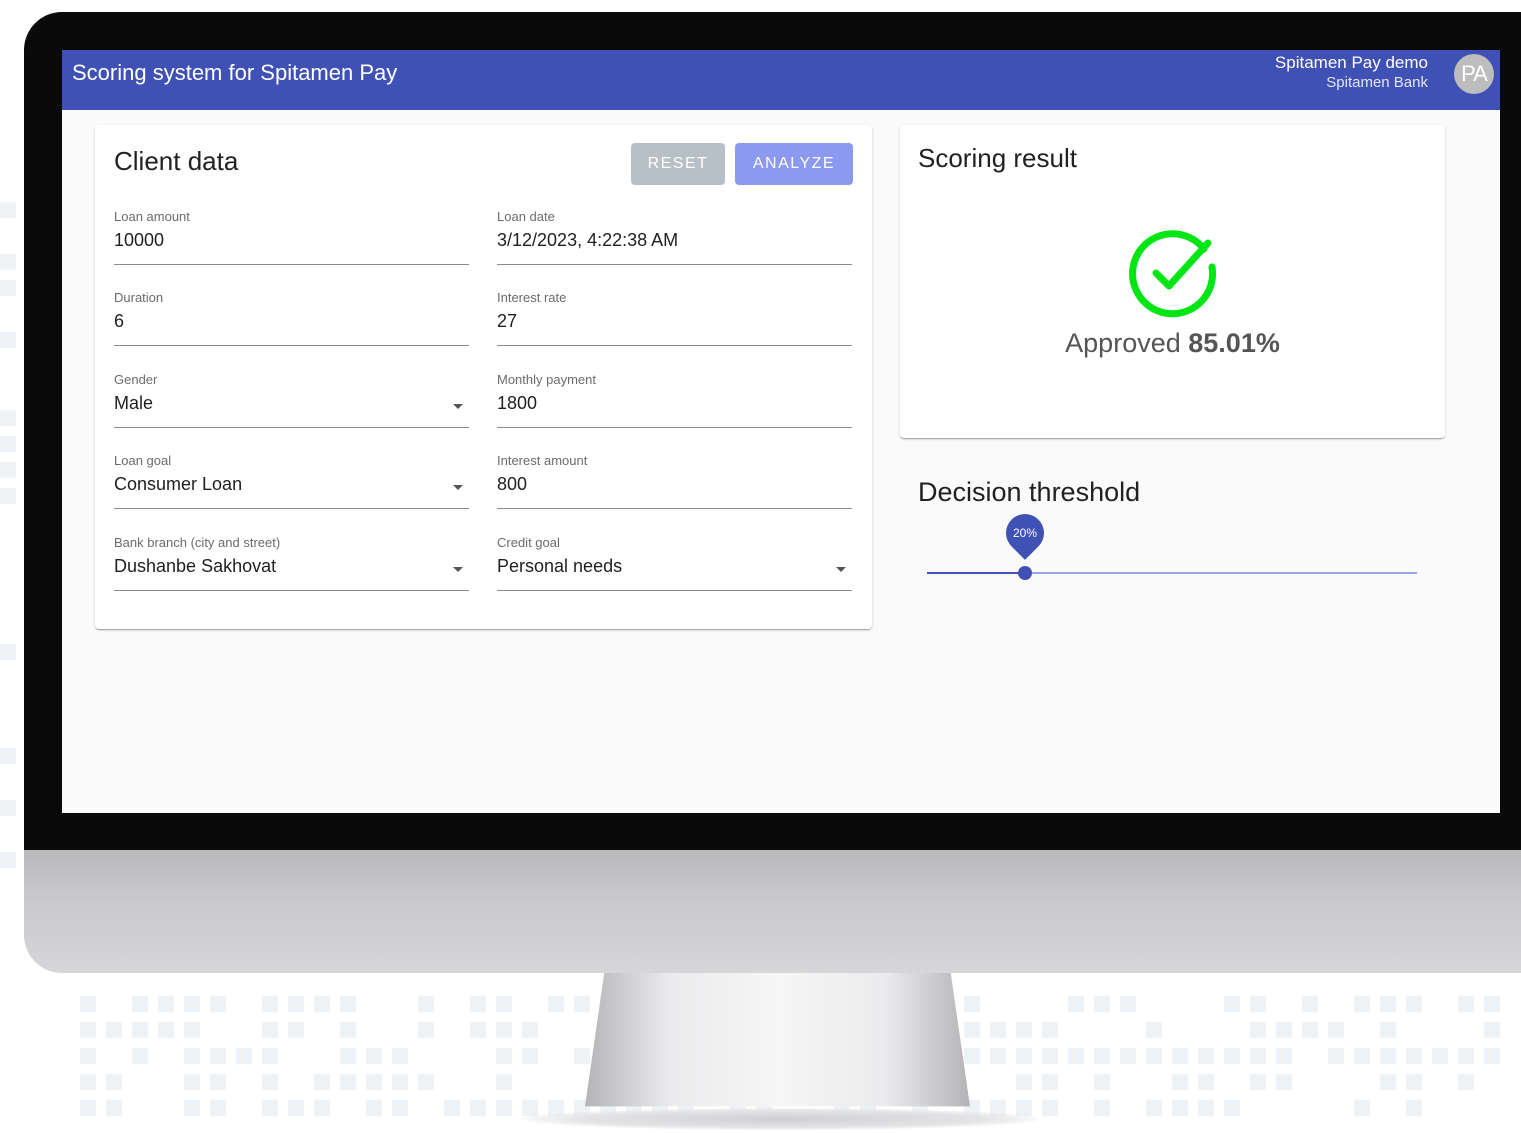 The width and height of the screenshot is (1521, 1133). I want to click on check-circle-icon, so click(1173, 274).